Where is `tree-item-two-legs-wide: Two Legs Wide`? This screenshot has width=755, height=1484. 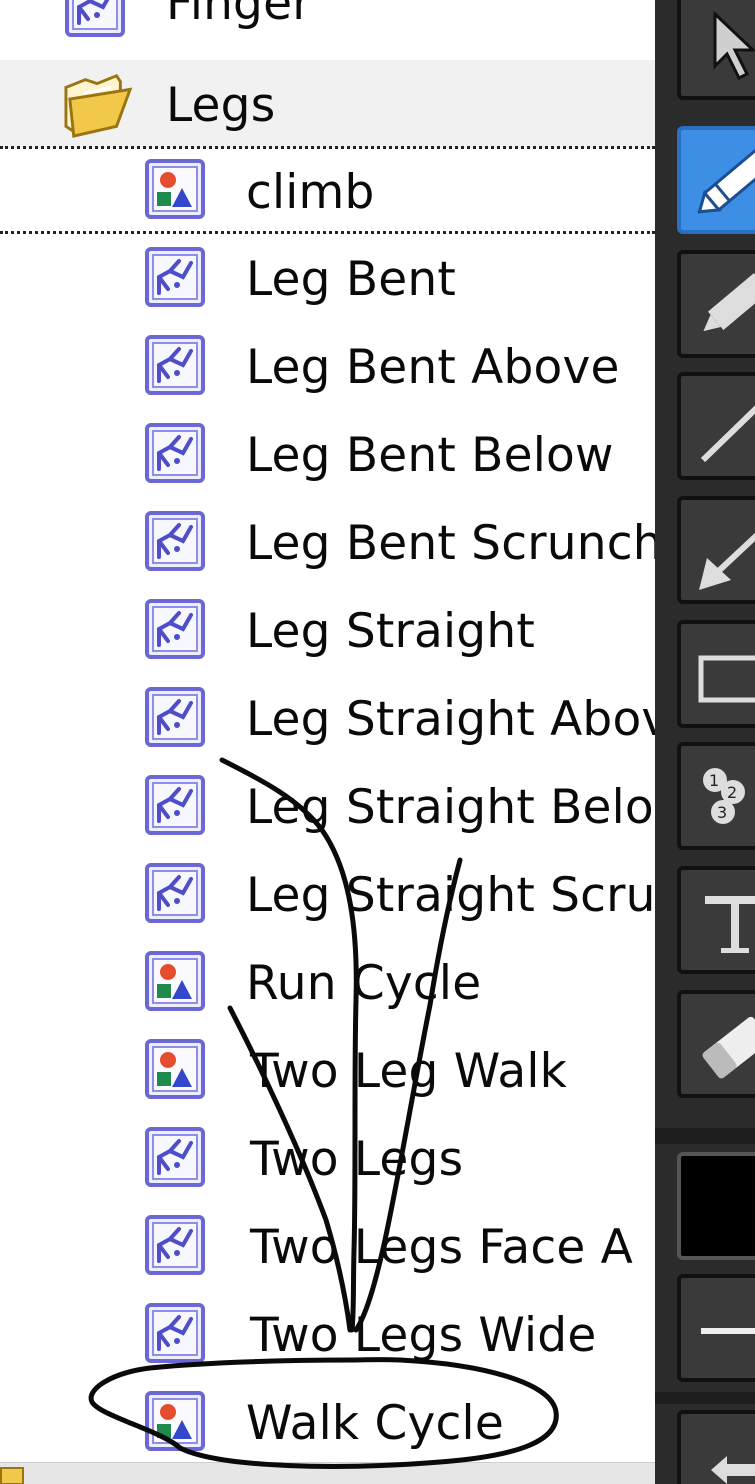
tree-item-two-legs-wide: Two Legs Wide is located at coordinates (327, 1336).